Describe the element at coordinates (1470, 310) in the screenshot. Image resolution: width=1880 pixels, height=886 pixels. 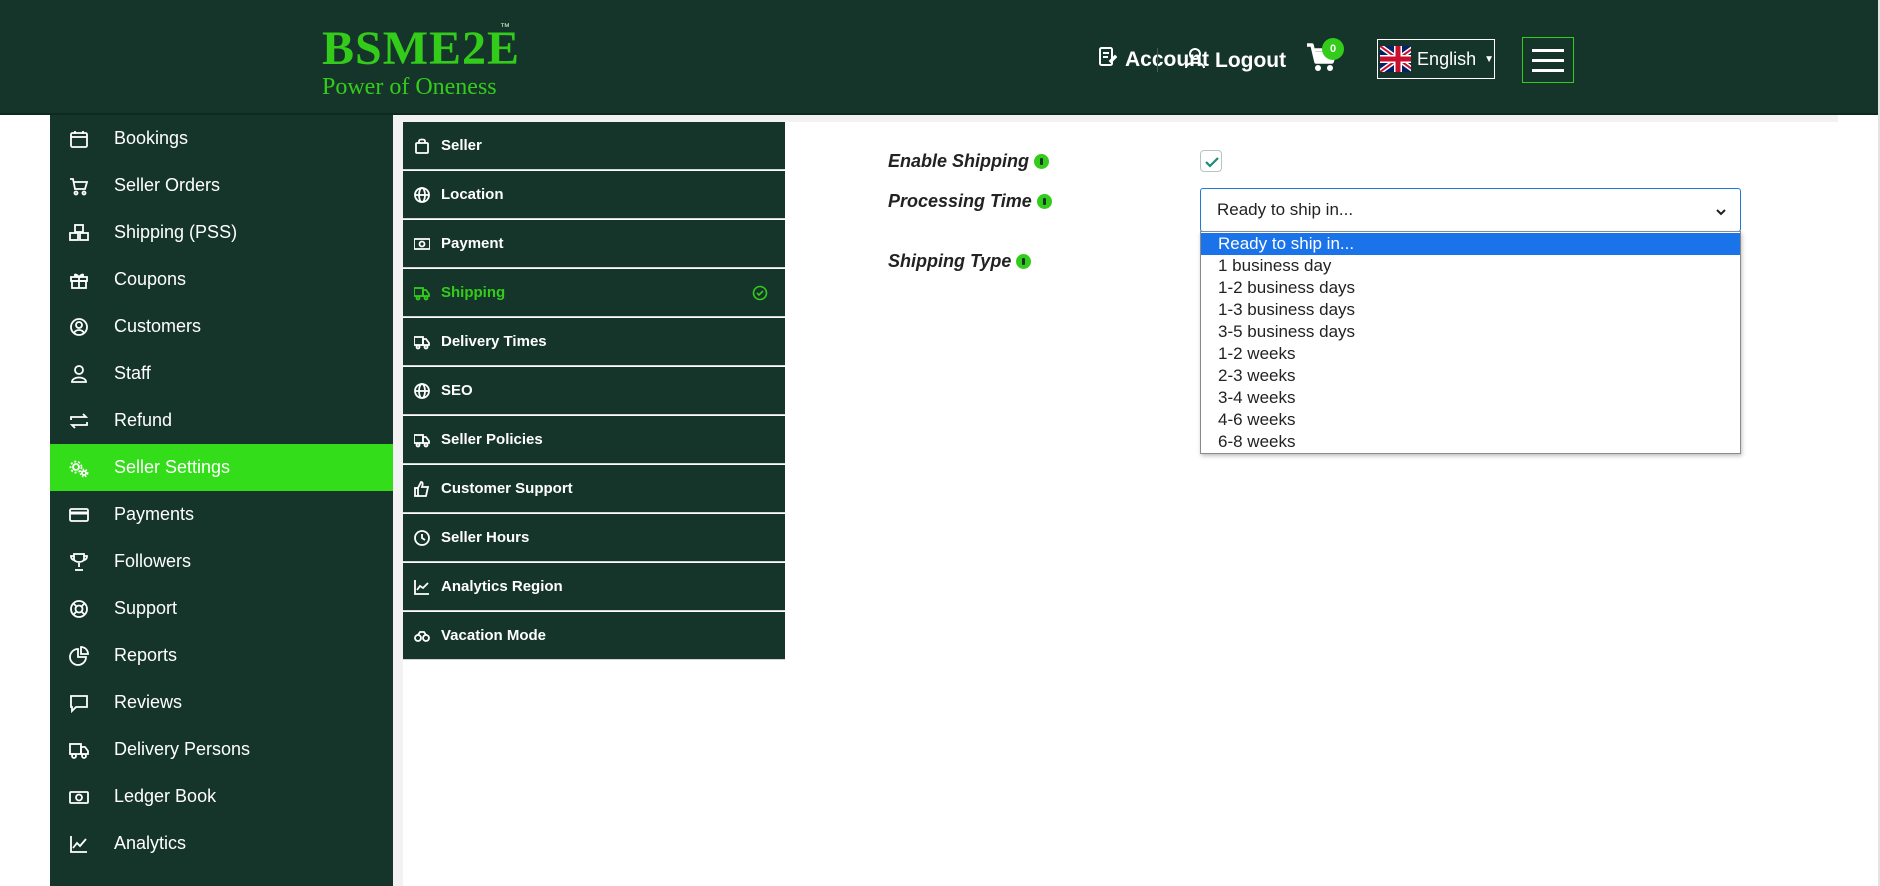
I see `dropdown-option: 1-3 business days` at that location.